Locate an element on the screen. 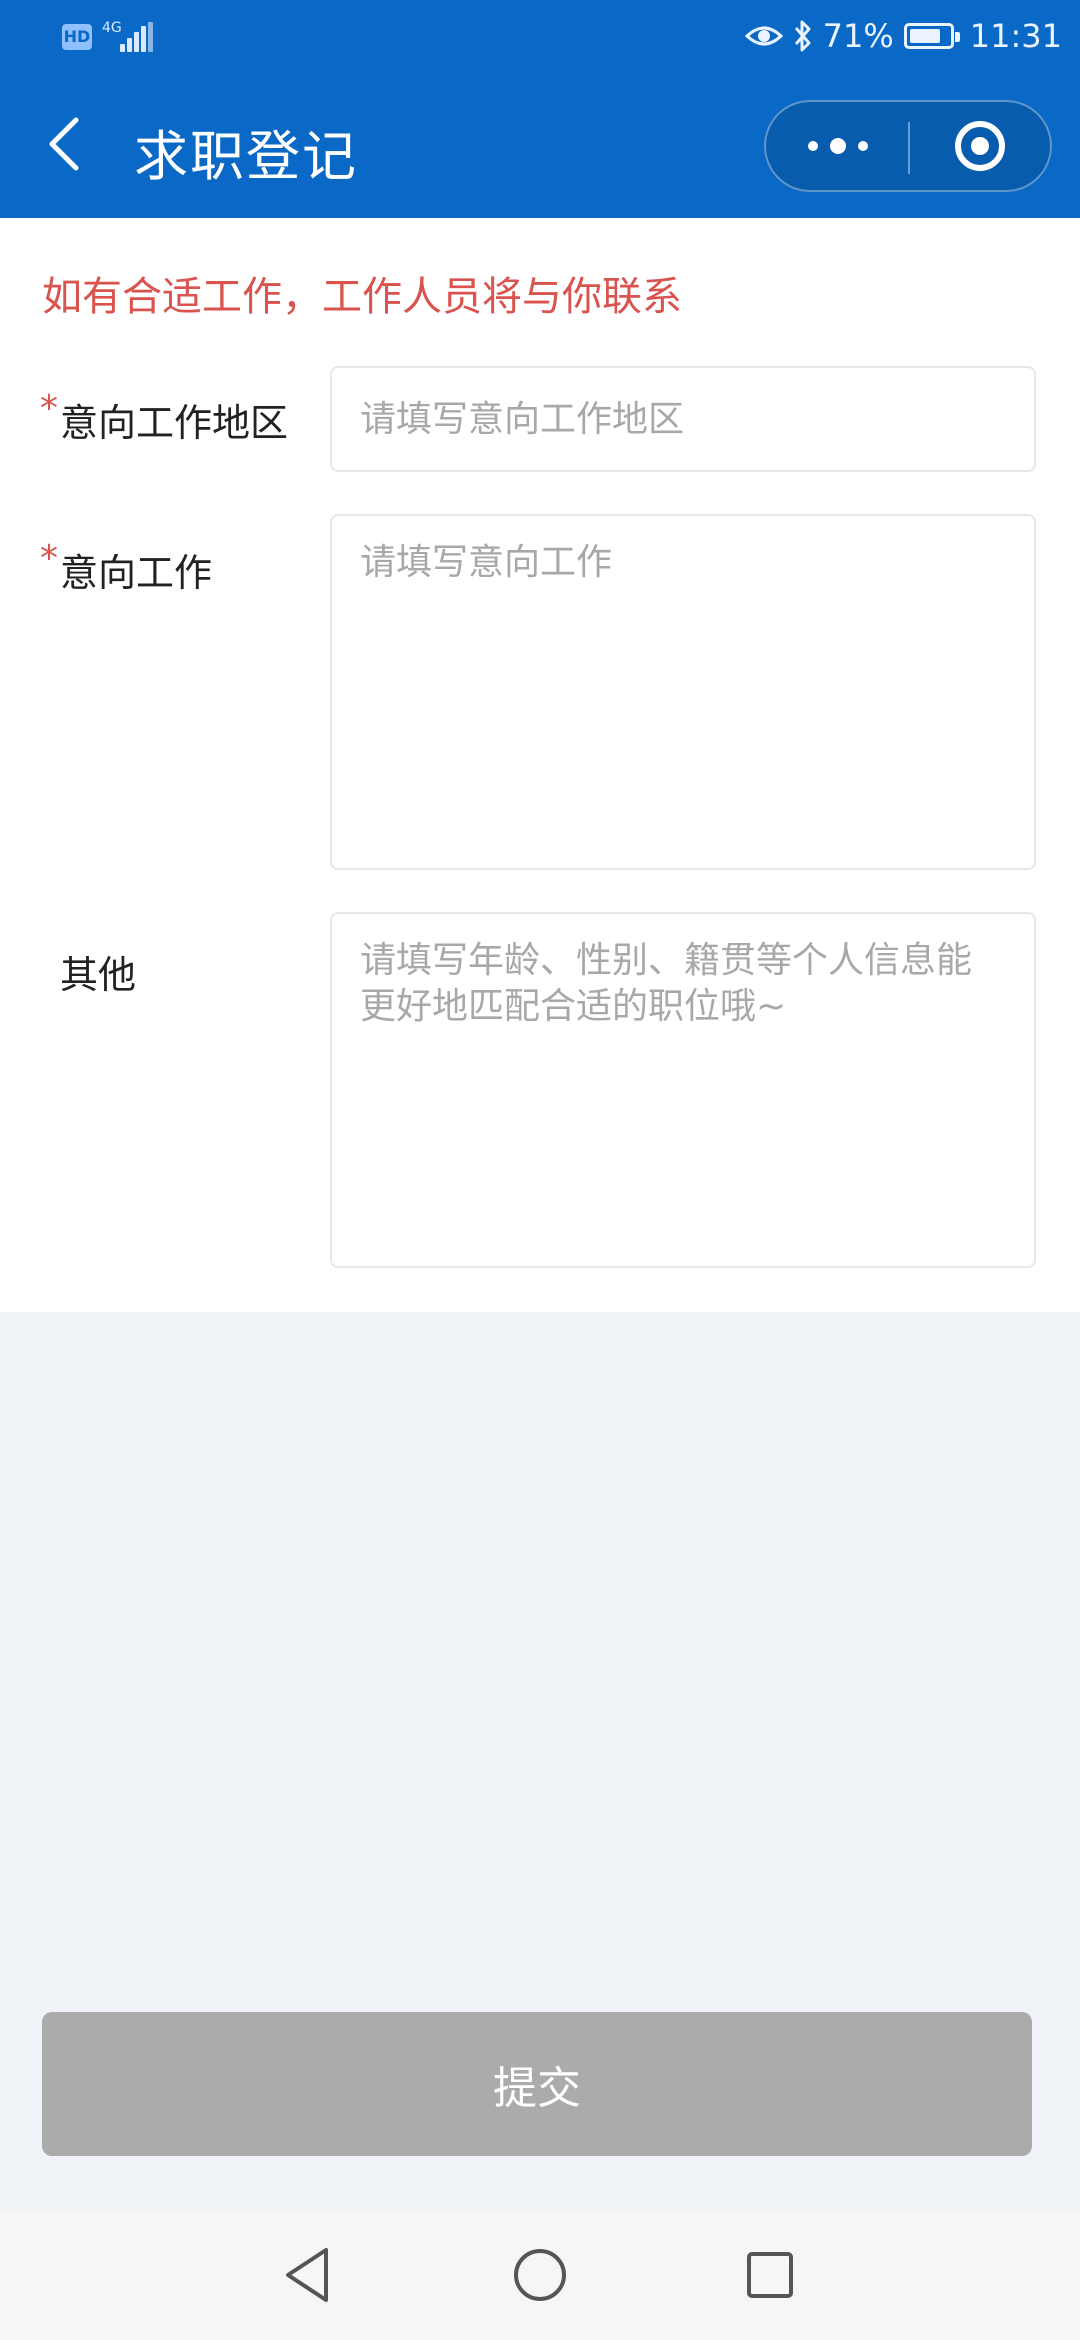 The height and width of the screenshot is (2340, 1080). close-button is located at coordinates (982, 146).